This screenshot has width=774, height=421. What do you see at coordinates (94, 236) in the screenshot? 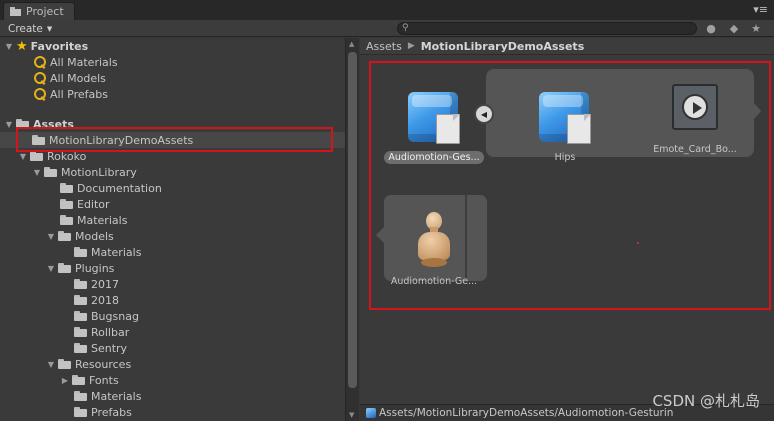
I see `tree-item-label: Models` at bounding box center [94, 236].